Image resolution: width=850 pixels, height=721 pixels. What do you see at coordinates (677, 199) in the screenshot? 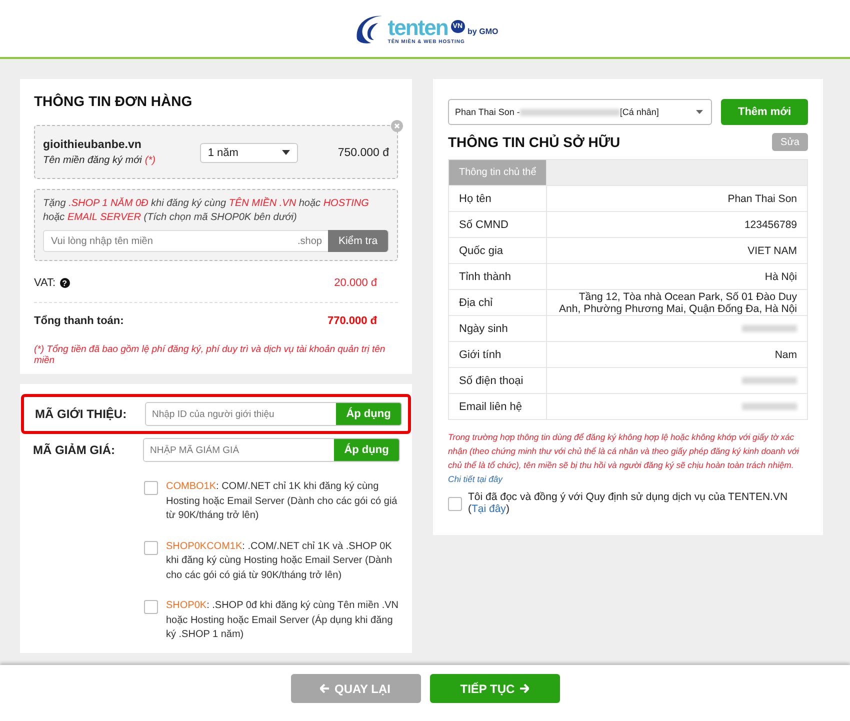
I see `table-cell: Phan Thai Son` at bounding box center [677, 199].